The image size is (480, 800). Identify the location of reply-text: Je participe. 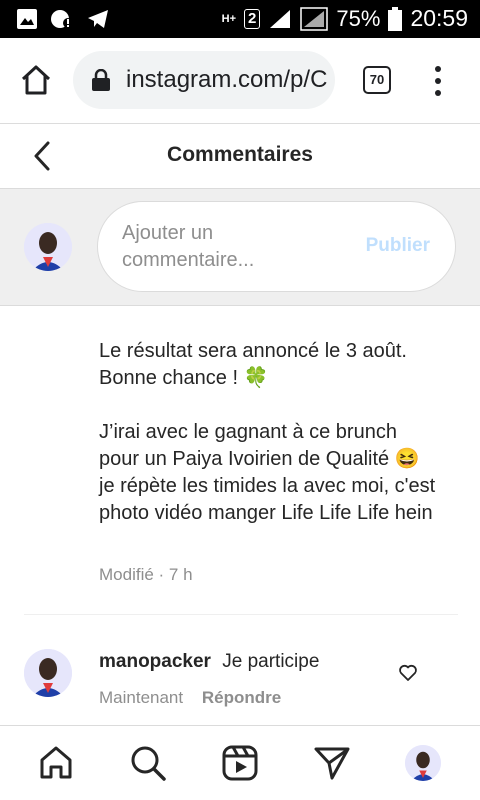
(271, 661).